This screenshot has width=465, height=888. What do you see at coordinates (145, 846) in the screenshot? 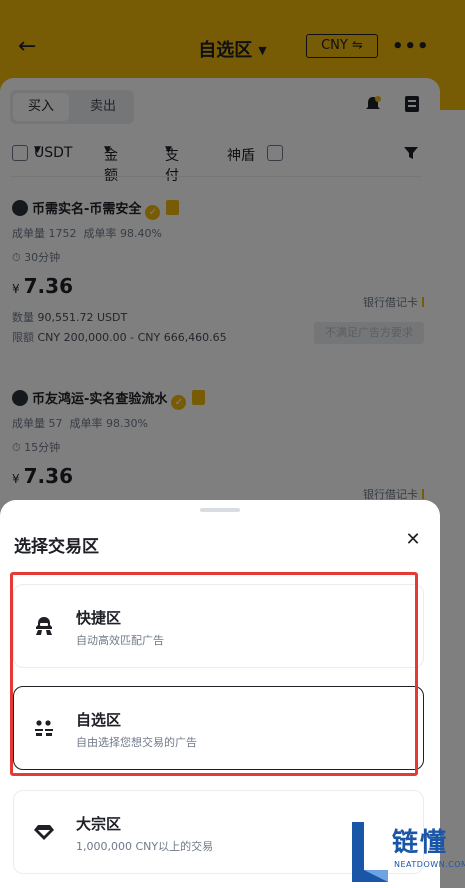
I see `option-description: 1,000,000 CNY以上的交易` at bounding box center [145, 846].